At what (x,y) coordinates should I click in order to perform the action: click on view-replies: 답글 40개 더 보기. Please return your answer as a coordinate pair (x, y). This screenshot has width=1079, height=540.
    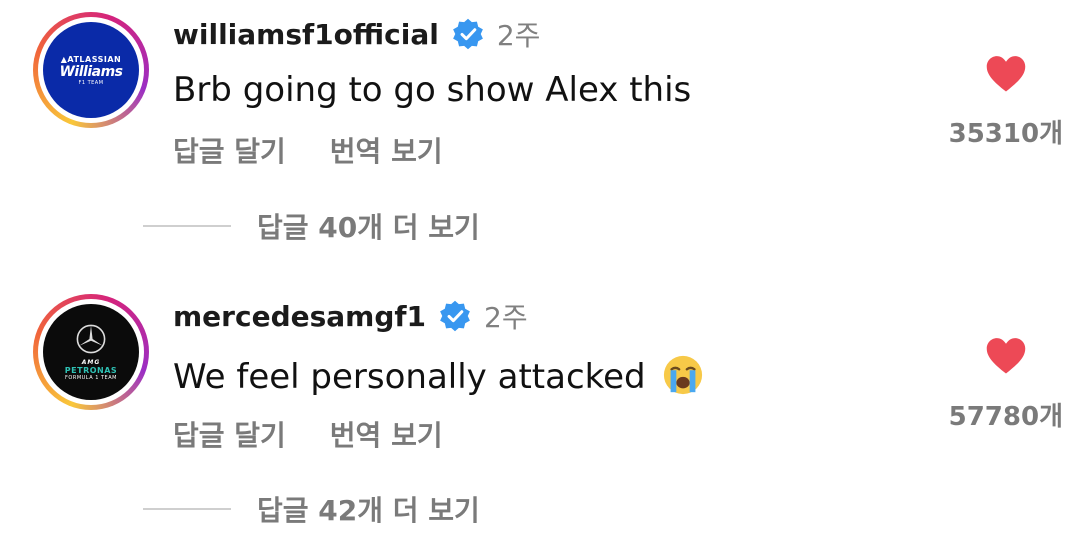
    Looking at the image, I should click on (311, 226).